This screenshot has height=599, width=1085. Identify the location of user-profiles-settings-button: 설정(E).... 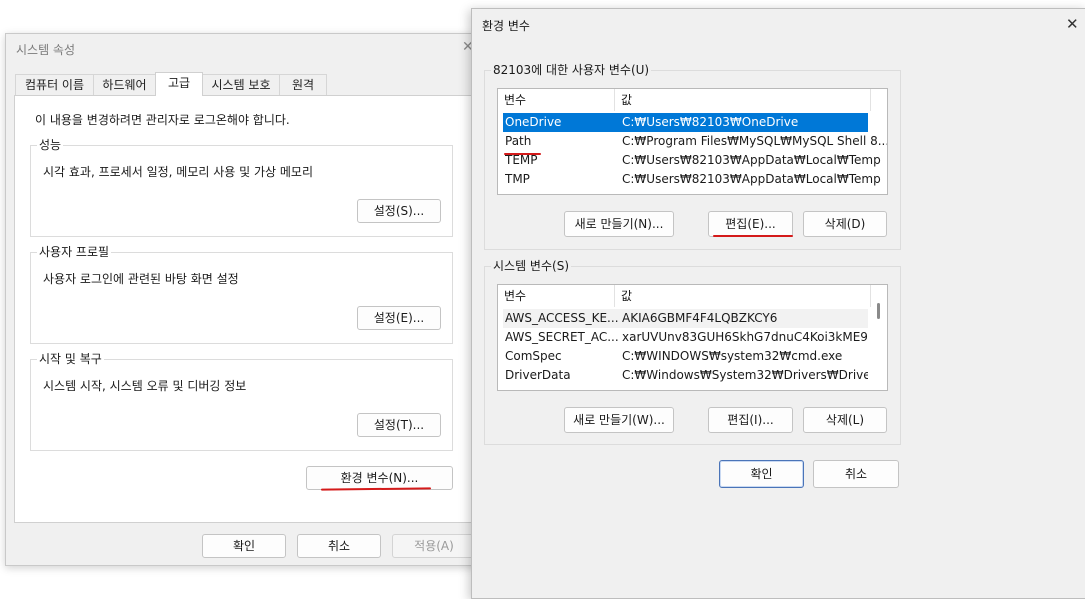
(399, 318).